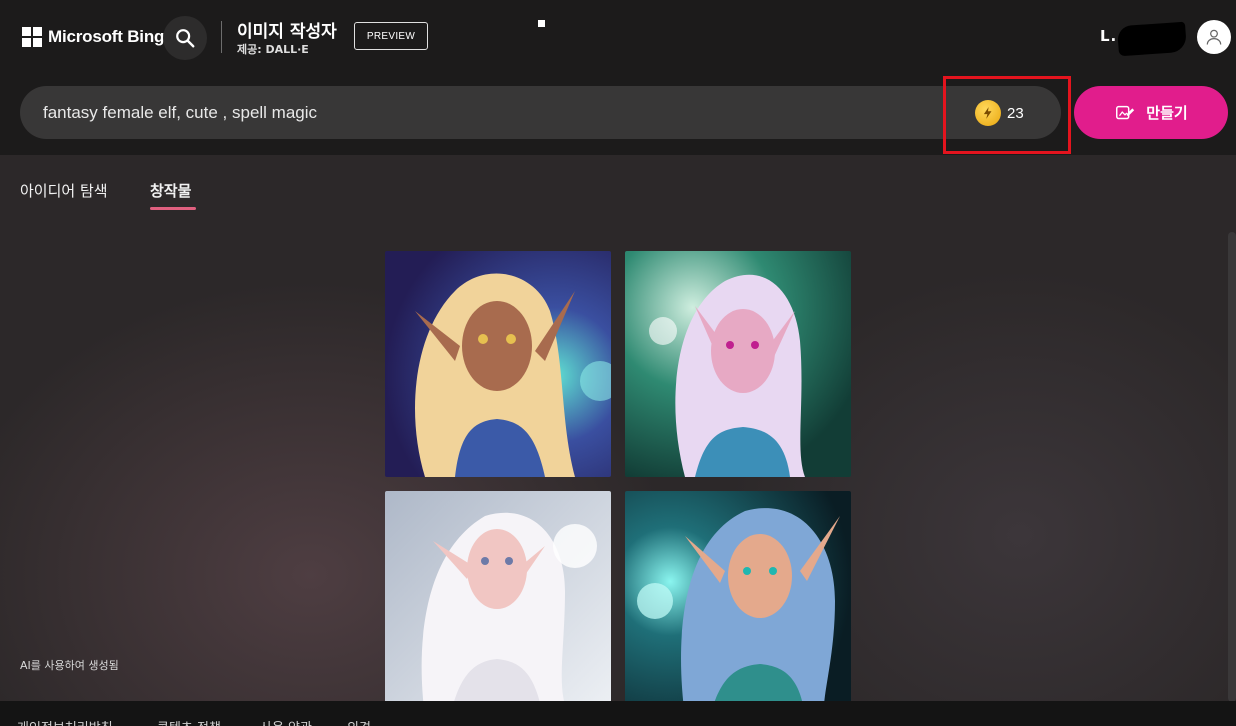 Image resolution: width=1236 pixels, height=726 pixels. I want to click on footer-link-feedback: 의견, so click(359, 721).